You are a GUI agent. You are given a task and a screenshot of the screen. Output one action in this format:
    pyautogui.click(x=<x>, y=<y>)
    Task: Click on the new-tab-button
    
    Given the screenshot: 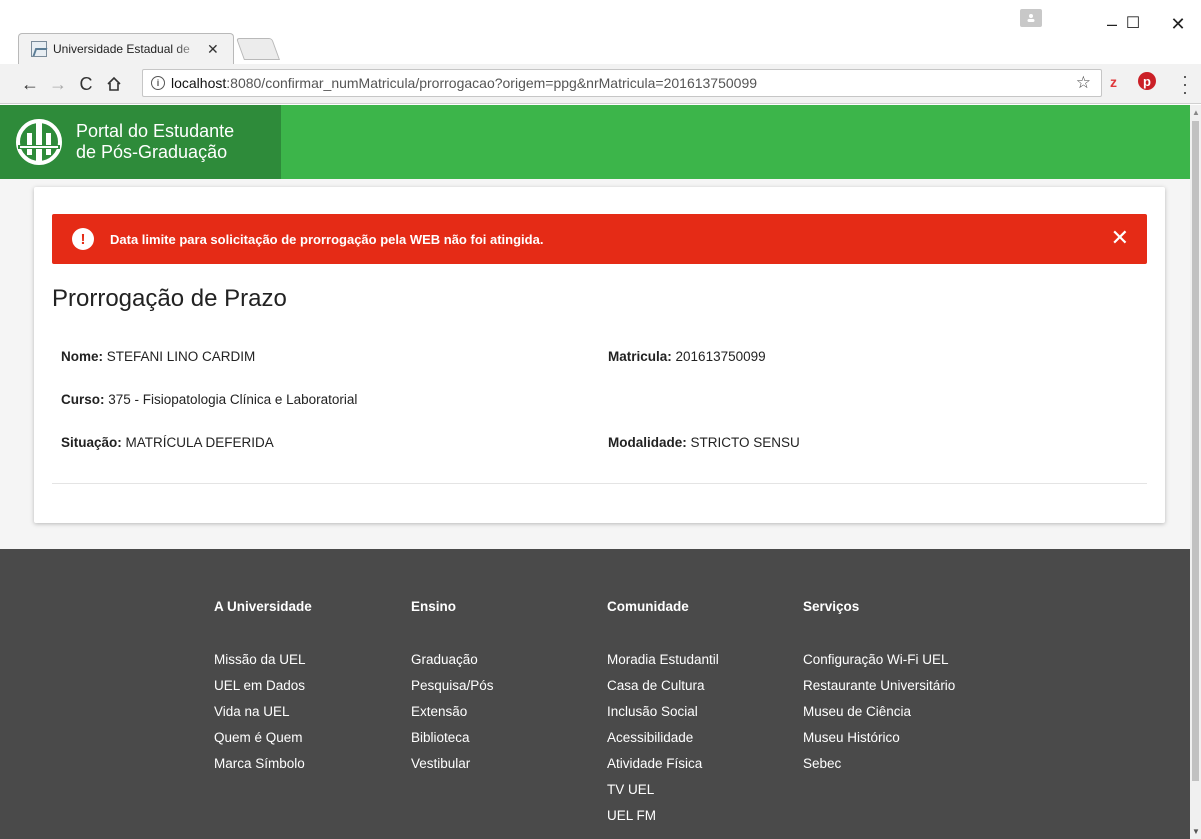 What is the action you would take?
    pyautogui.click(x=258, y=49)
    